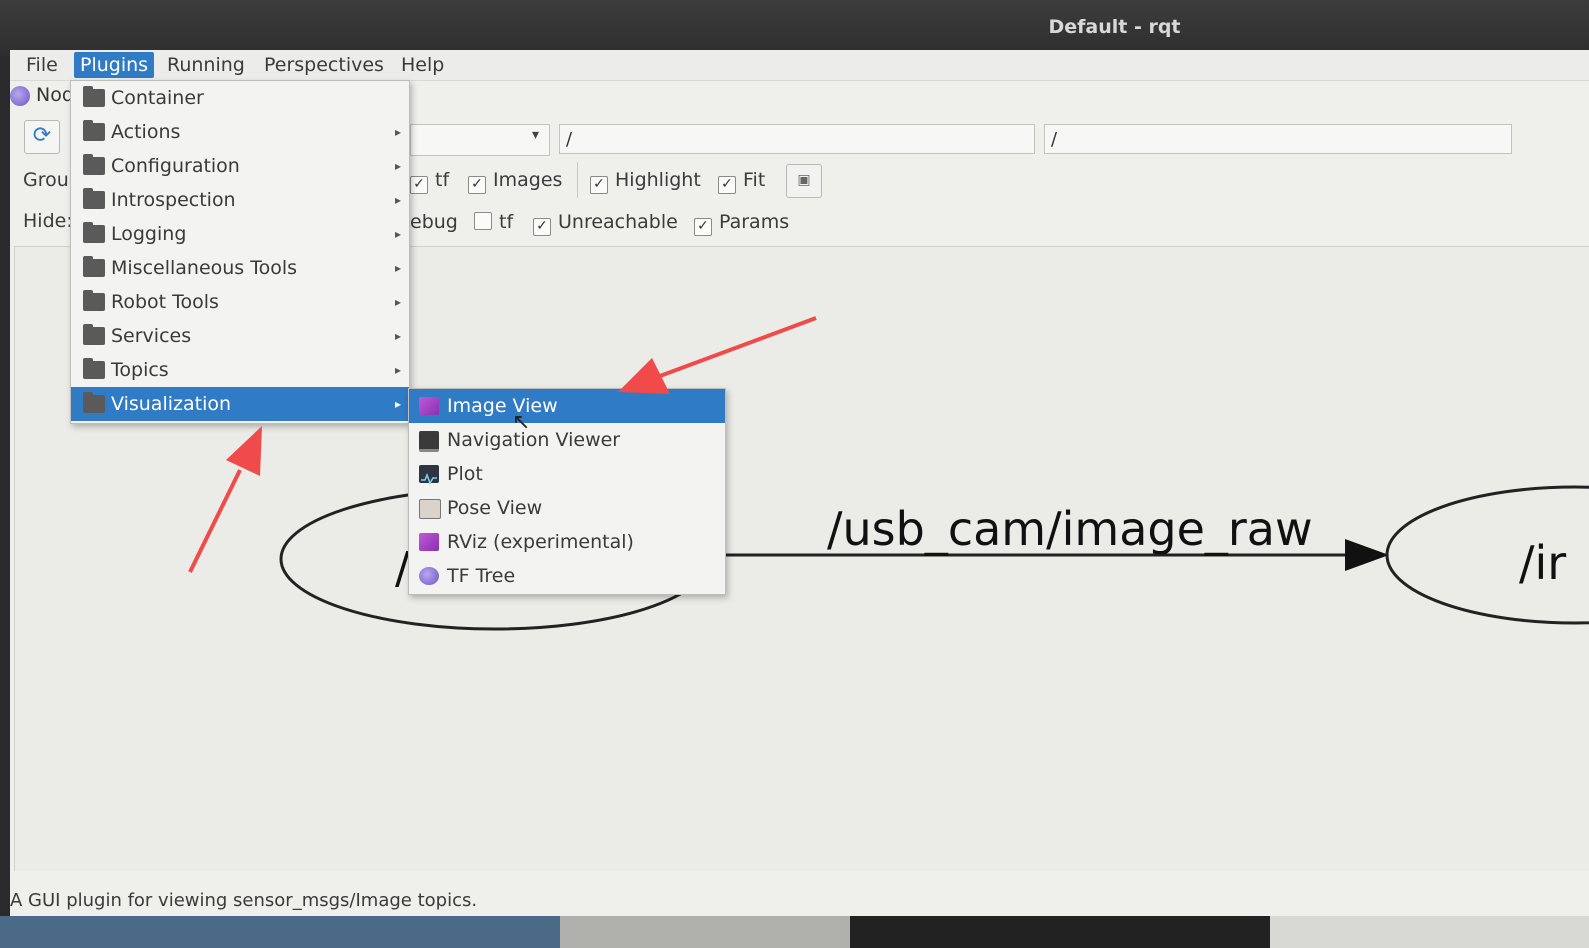  I want to click on menu-item-configuration: Configuration ▸, so click(240, 166).